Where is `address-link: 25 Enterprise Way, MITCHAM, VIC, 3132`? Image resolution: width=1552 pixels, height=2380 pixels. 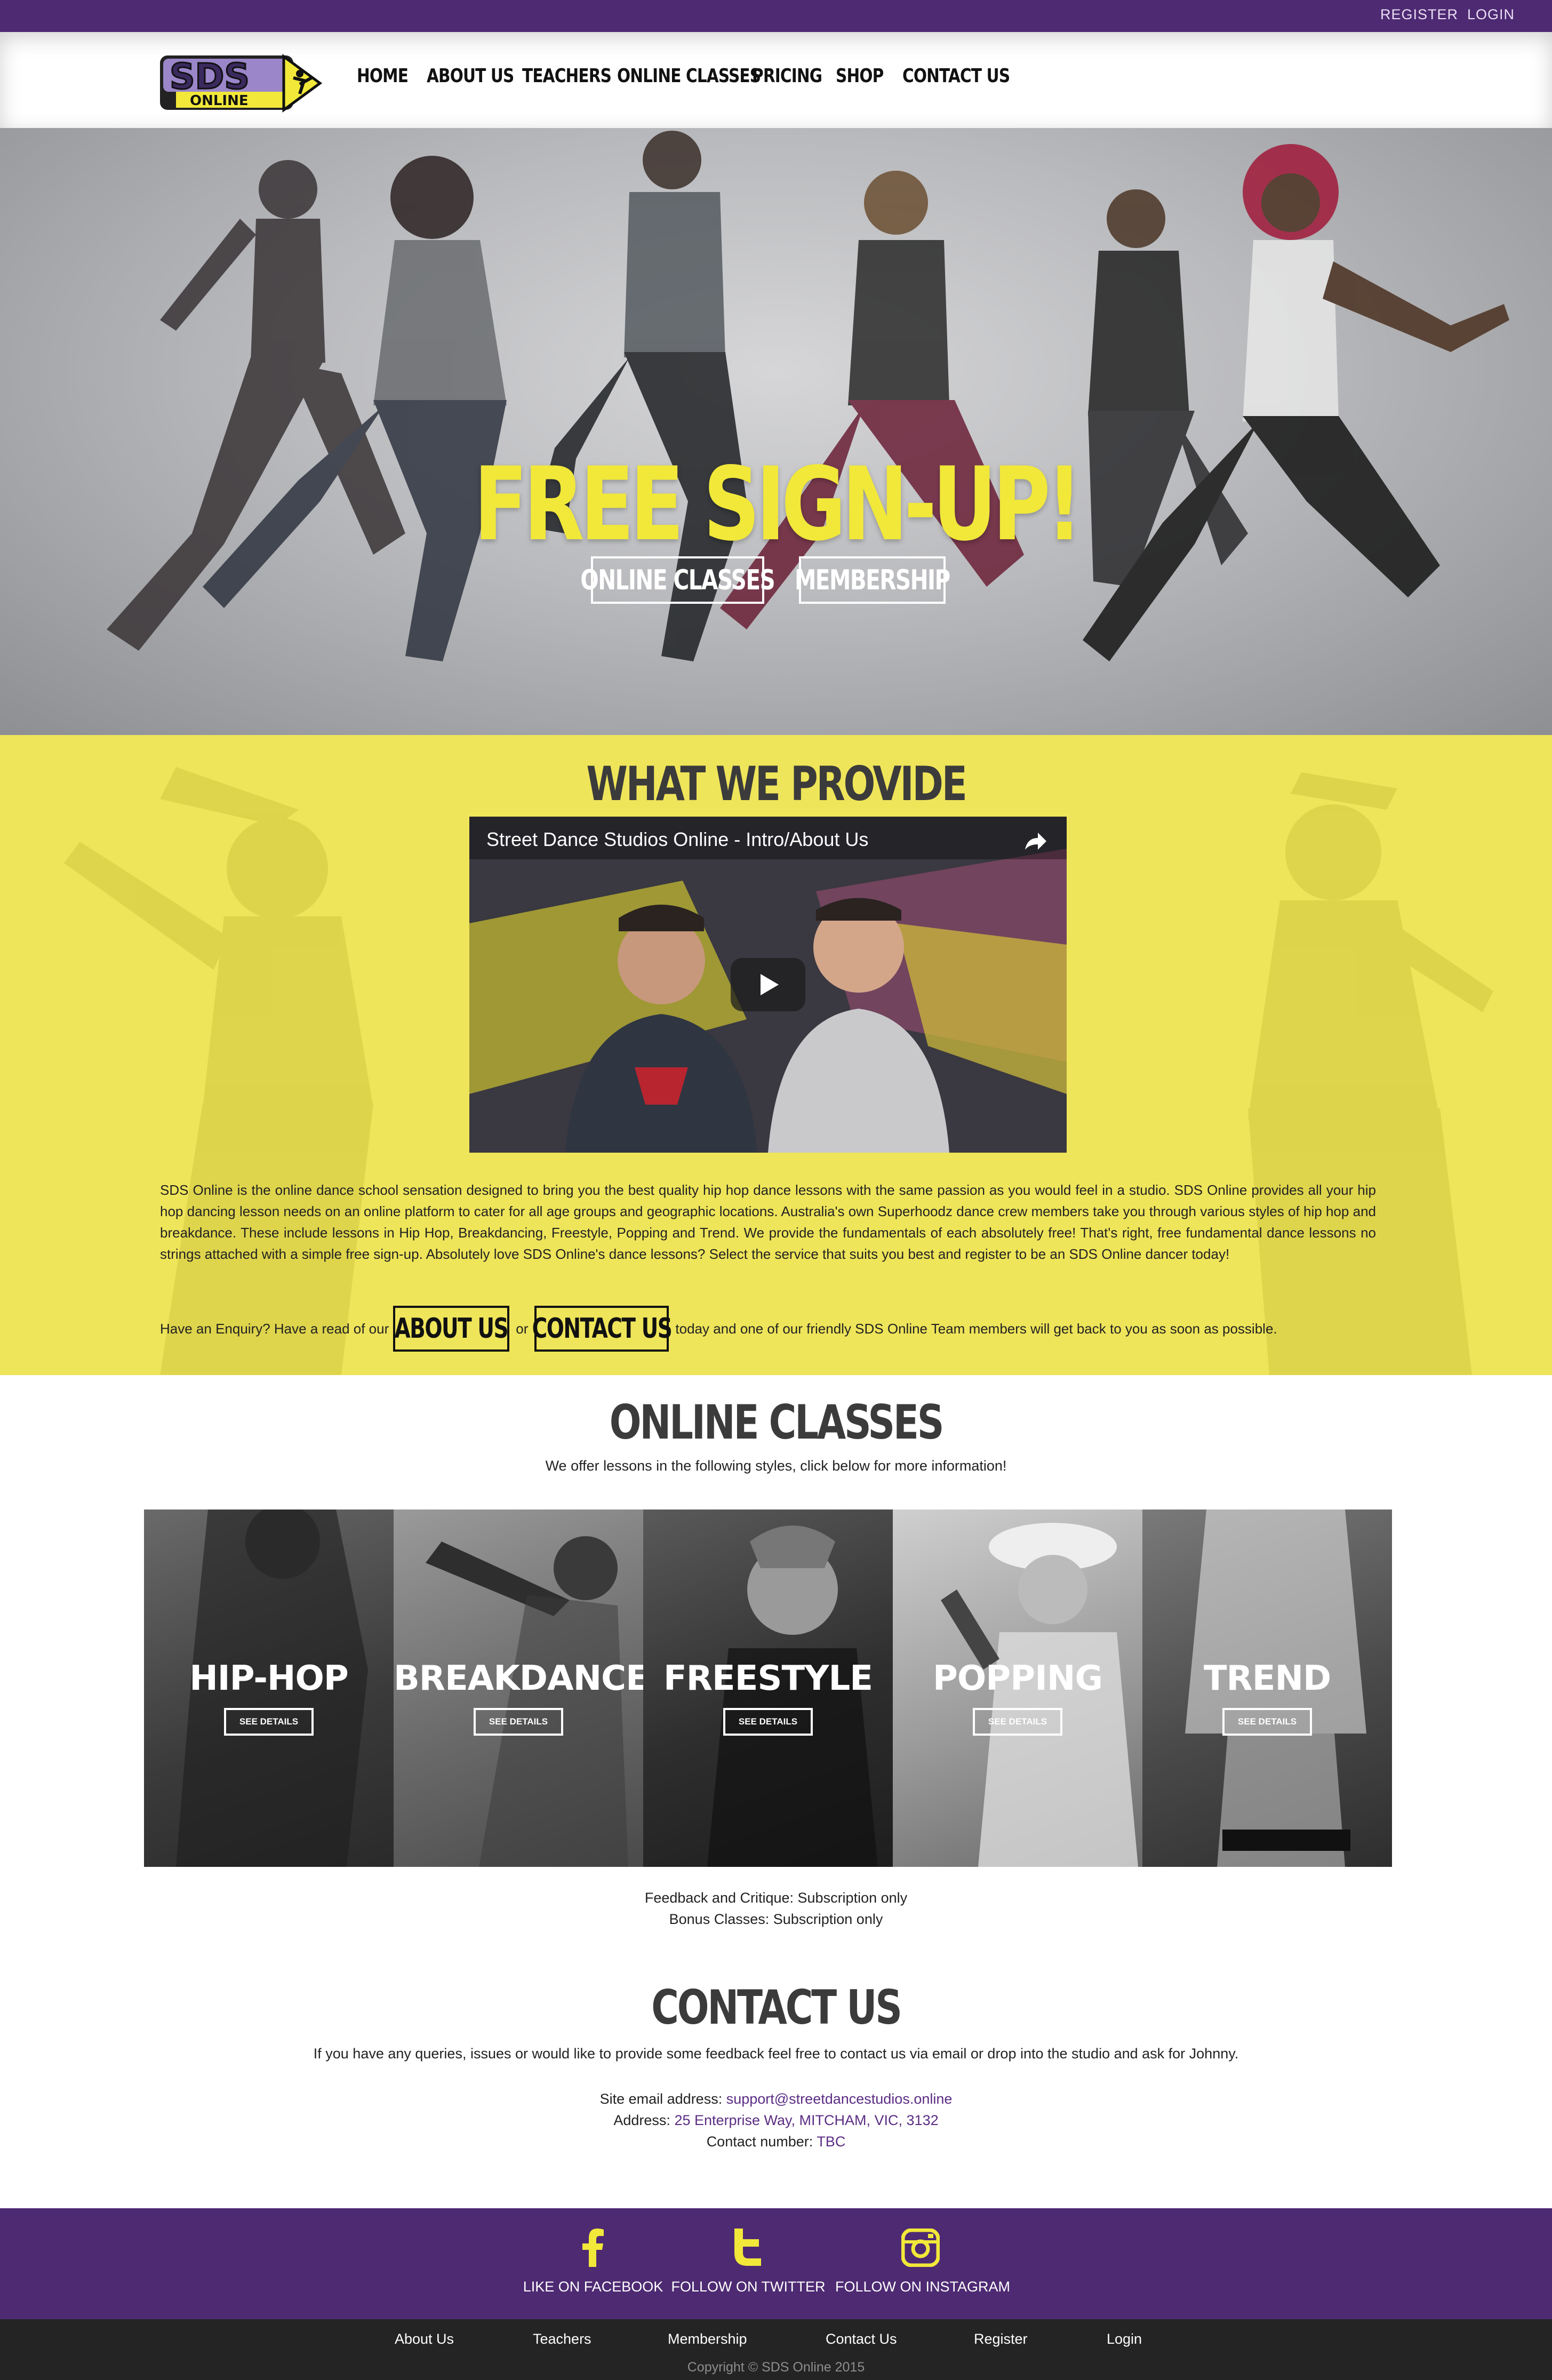 address-link: 25 Enterprise Way, MITCHAM, VIC, 3132 is located at coordinates (806, 2120).